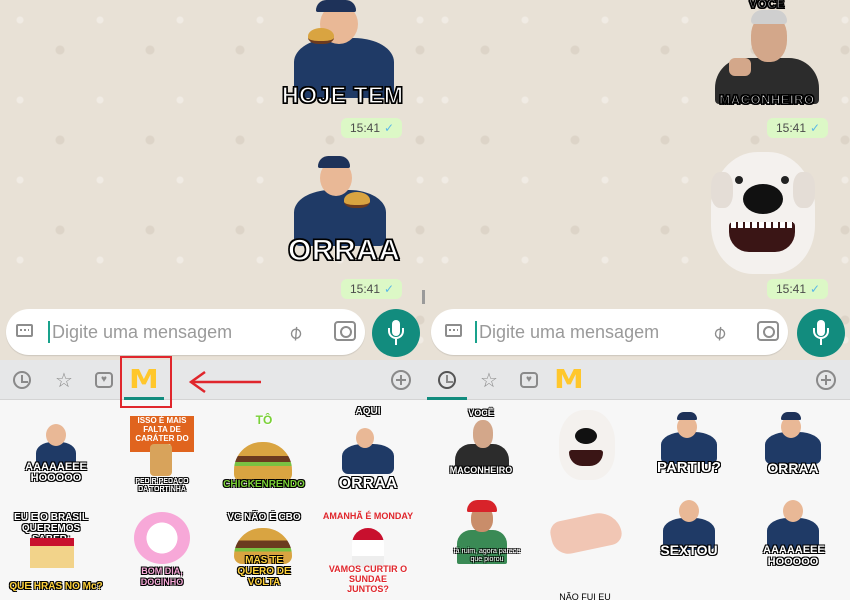 The image size is (850, 600). What do you see at coordinates (162, 576) in the screenshot?
I see `sticker-label: BOM DIA, DOCINHO` at bounding box center [162, 576].